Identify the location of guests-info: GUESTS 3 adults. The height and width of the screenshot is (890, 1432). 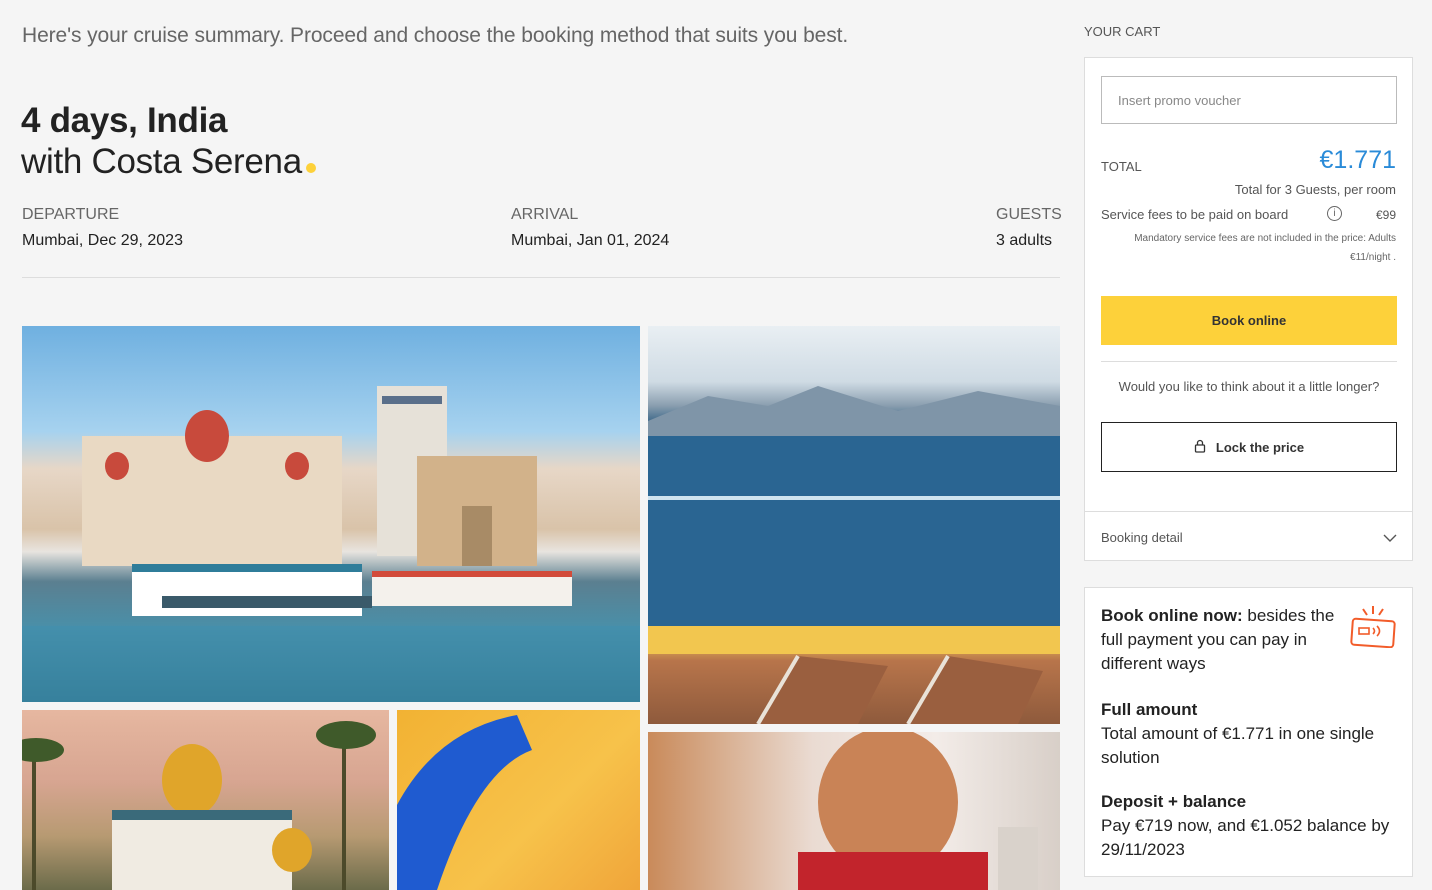
(1029, 228).